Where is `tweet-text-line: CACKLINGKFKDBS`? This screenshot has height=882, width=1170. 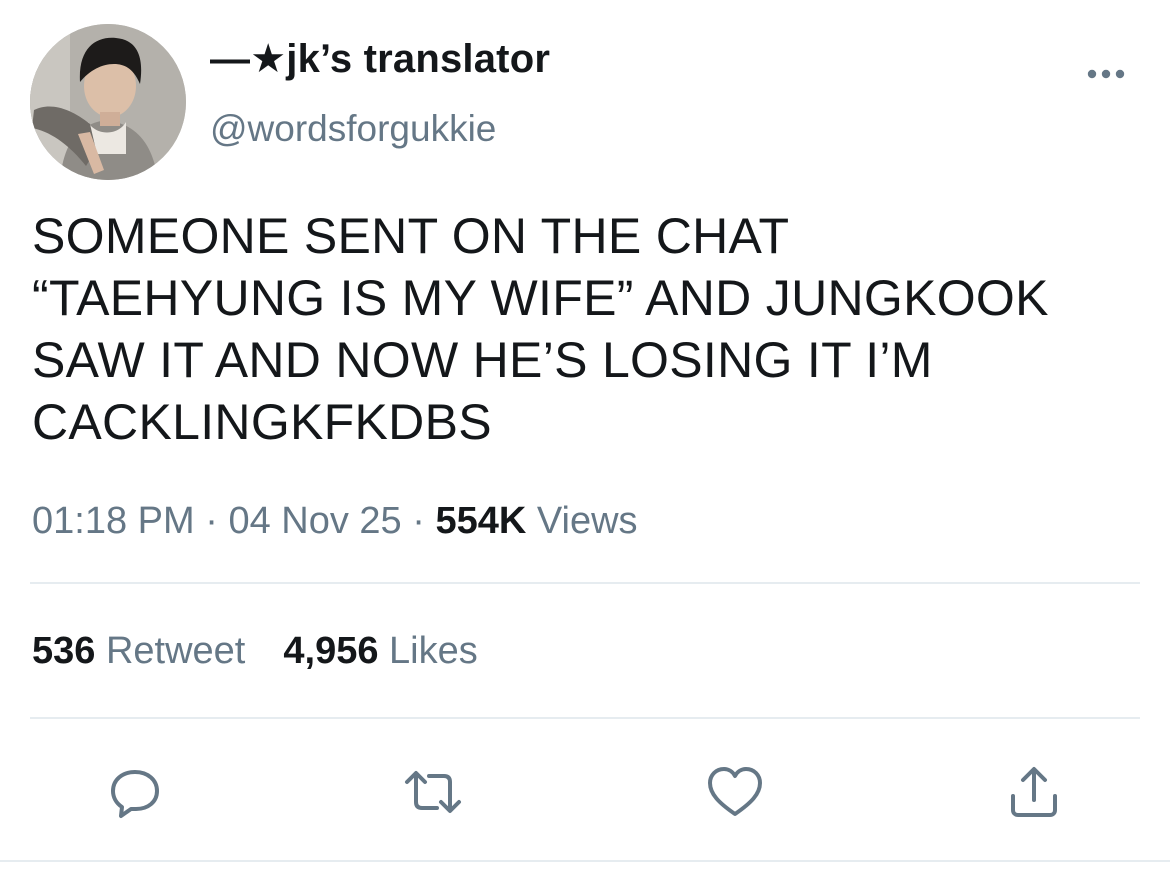
tweet-text-line: CACKLINGKFKDBS is located at coordinates (262, 422).